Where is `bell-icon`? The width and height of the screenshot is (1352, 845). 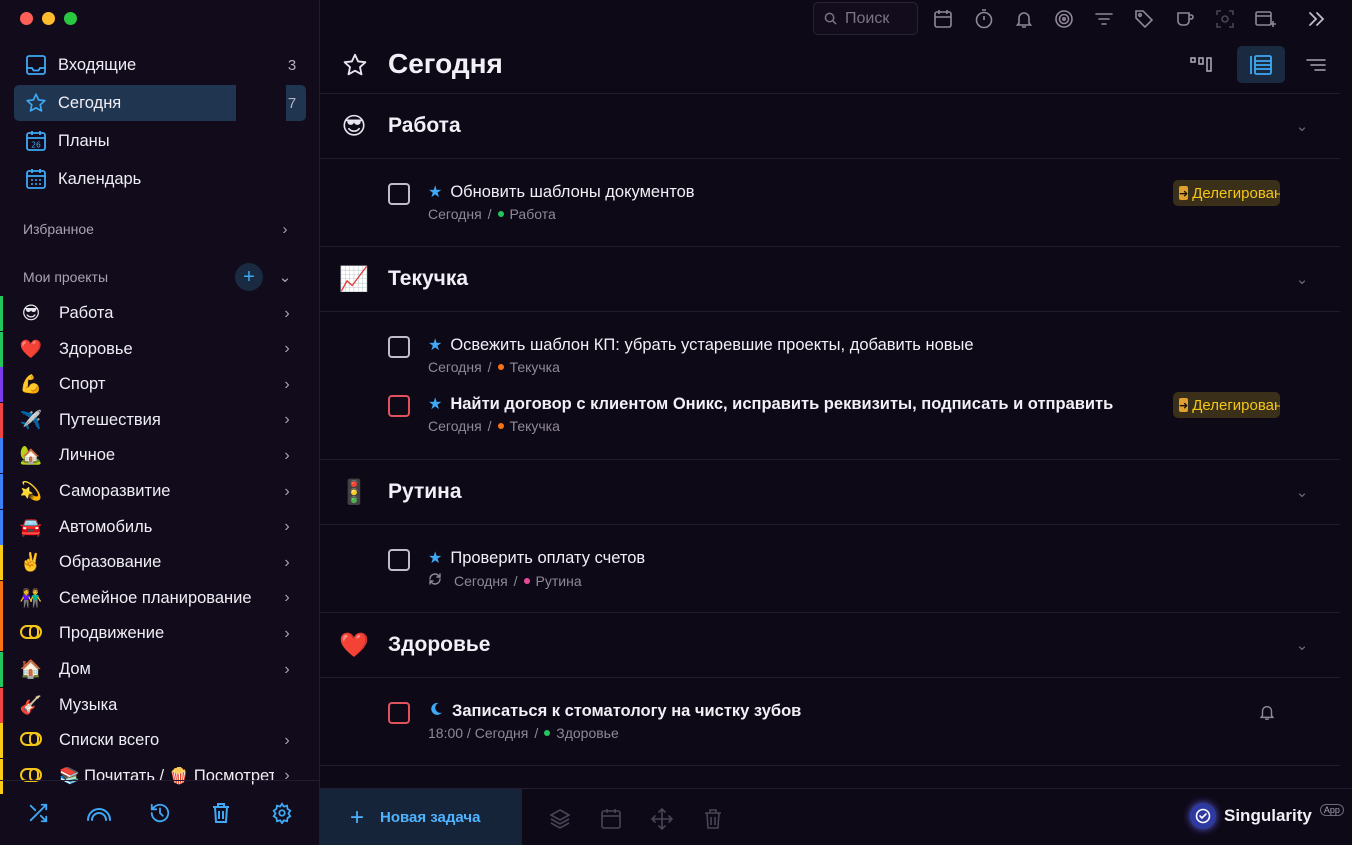 bell-icon is located at coordinates (1024, 19).